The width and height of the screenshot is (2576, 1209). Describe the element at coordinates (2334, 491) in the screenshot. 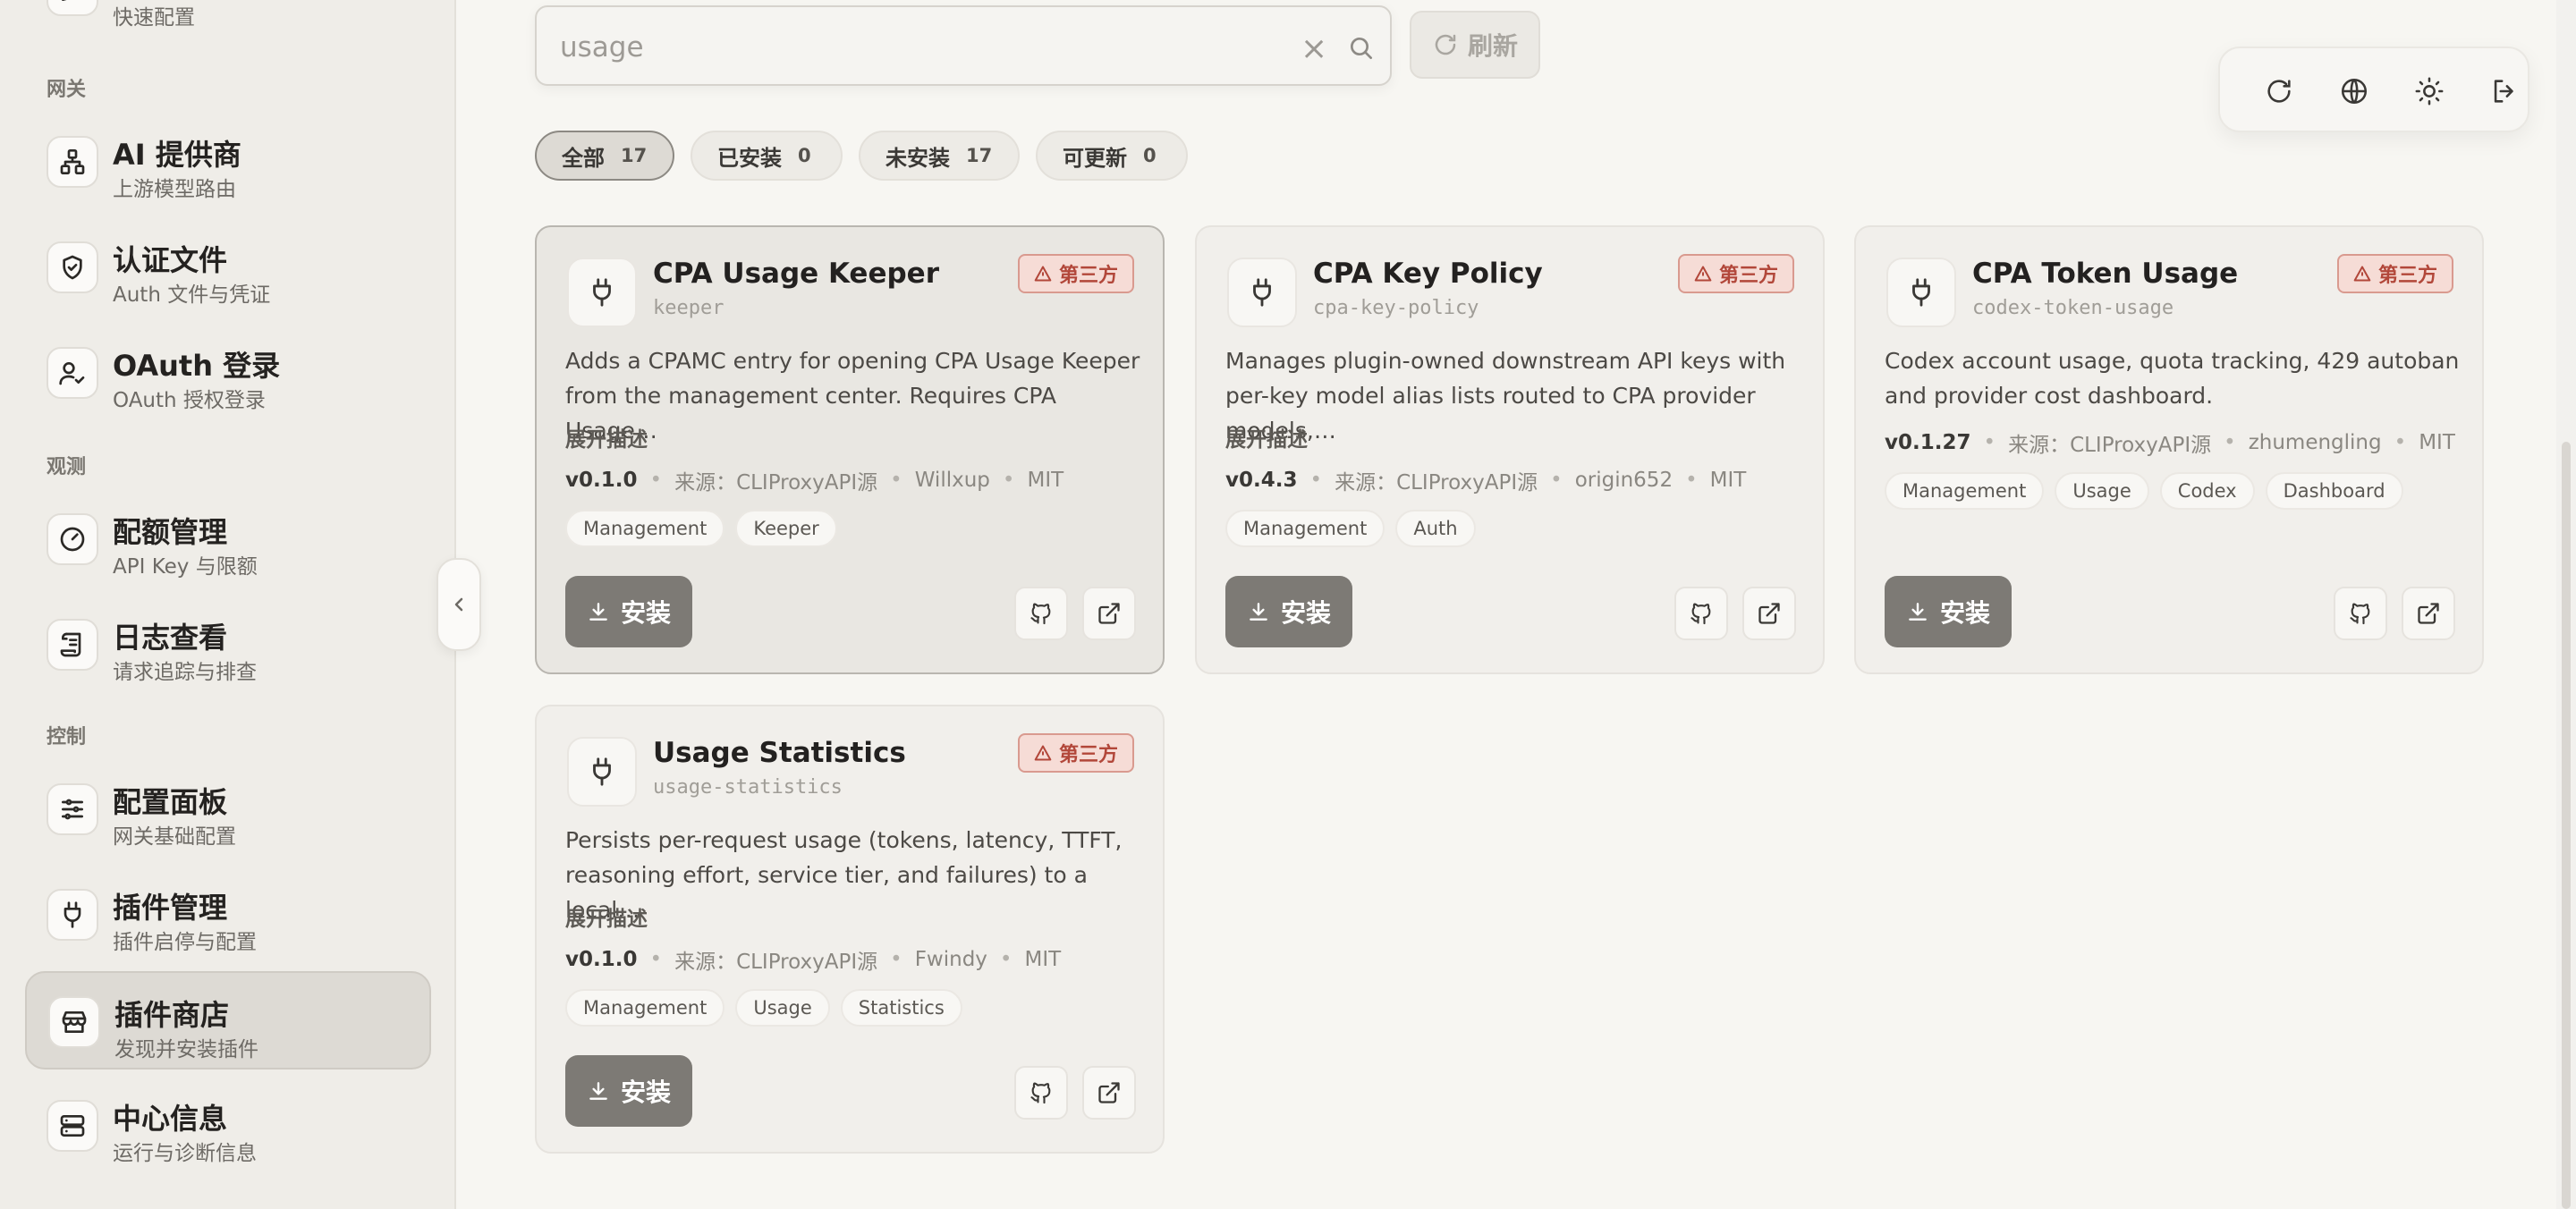

I see `tag: Dashboard` at that location.